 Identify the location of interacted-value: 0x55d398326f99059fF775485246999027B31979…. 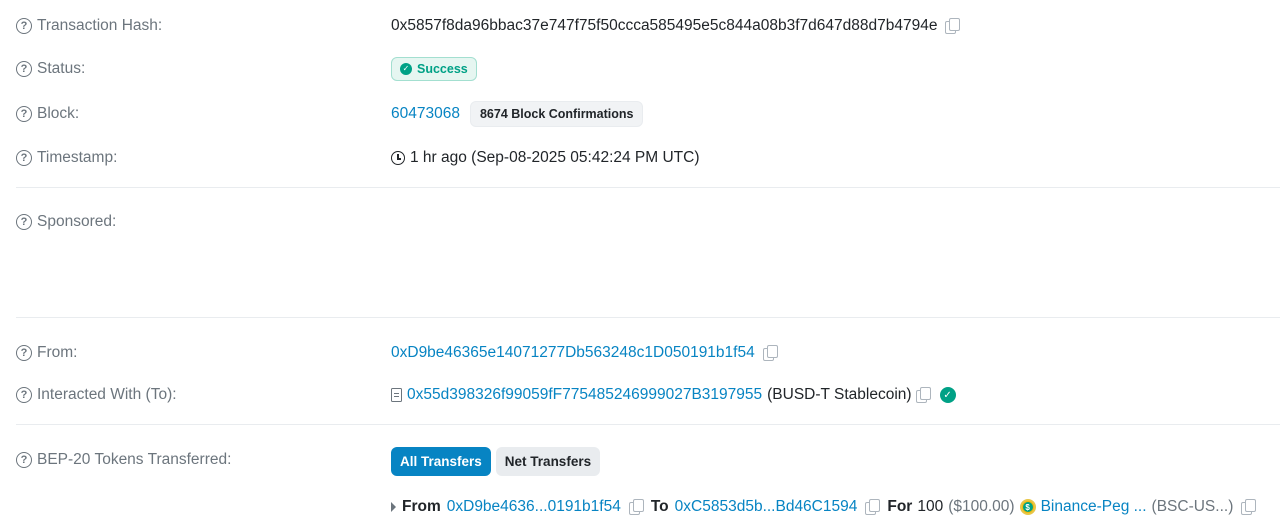
(673, 395).